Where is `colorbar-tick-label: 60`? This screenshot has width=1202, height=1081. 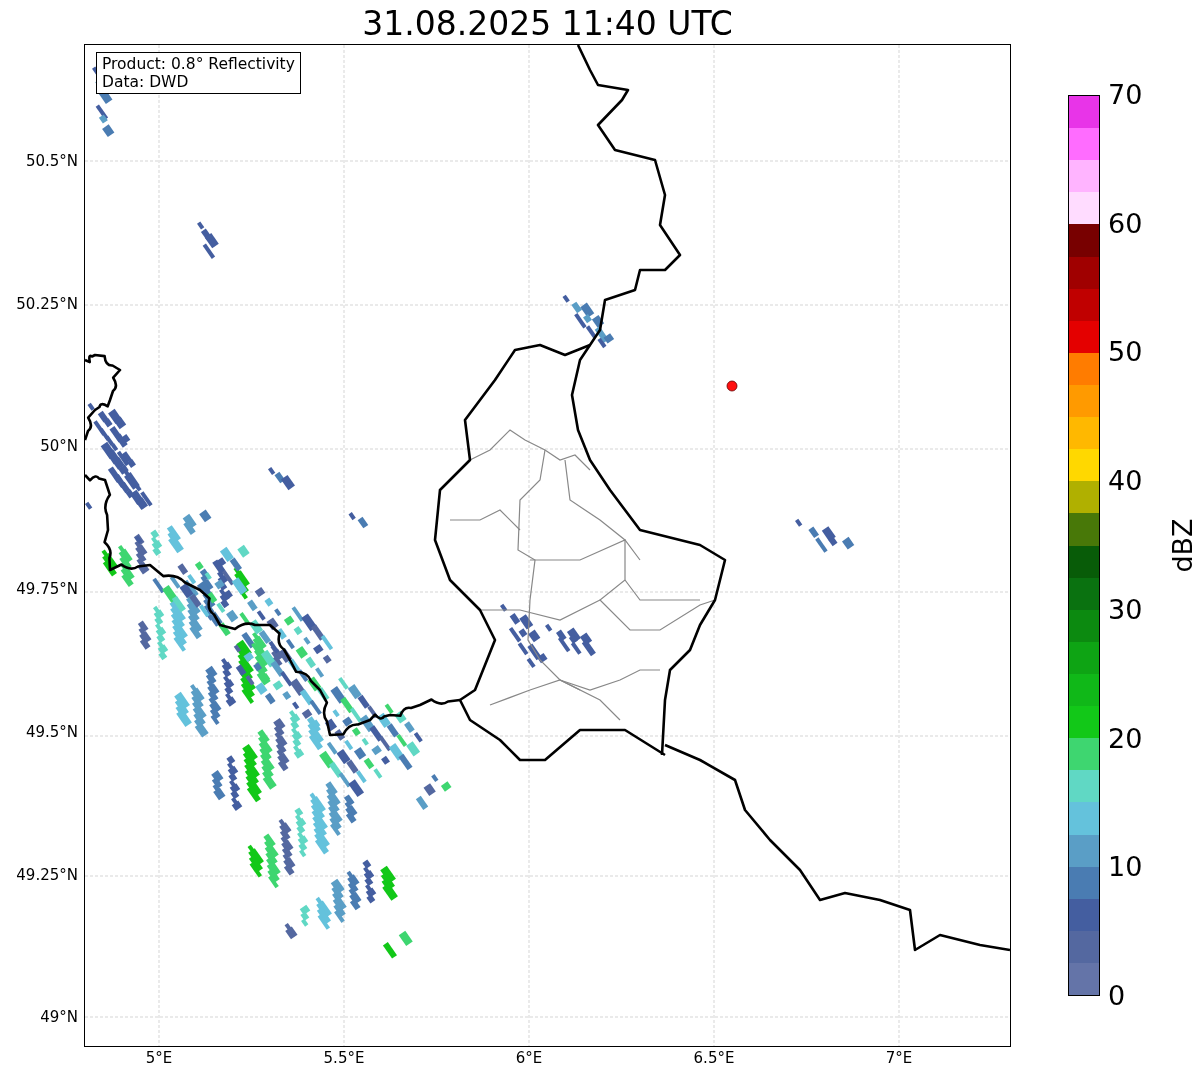 colorbar-tick-label: 60 is located at coordinates (1125, 223).